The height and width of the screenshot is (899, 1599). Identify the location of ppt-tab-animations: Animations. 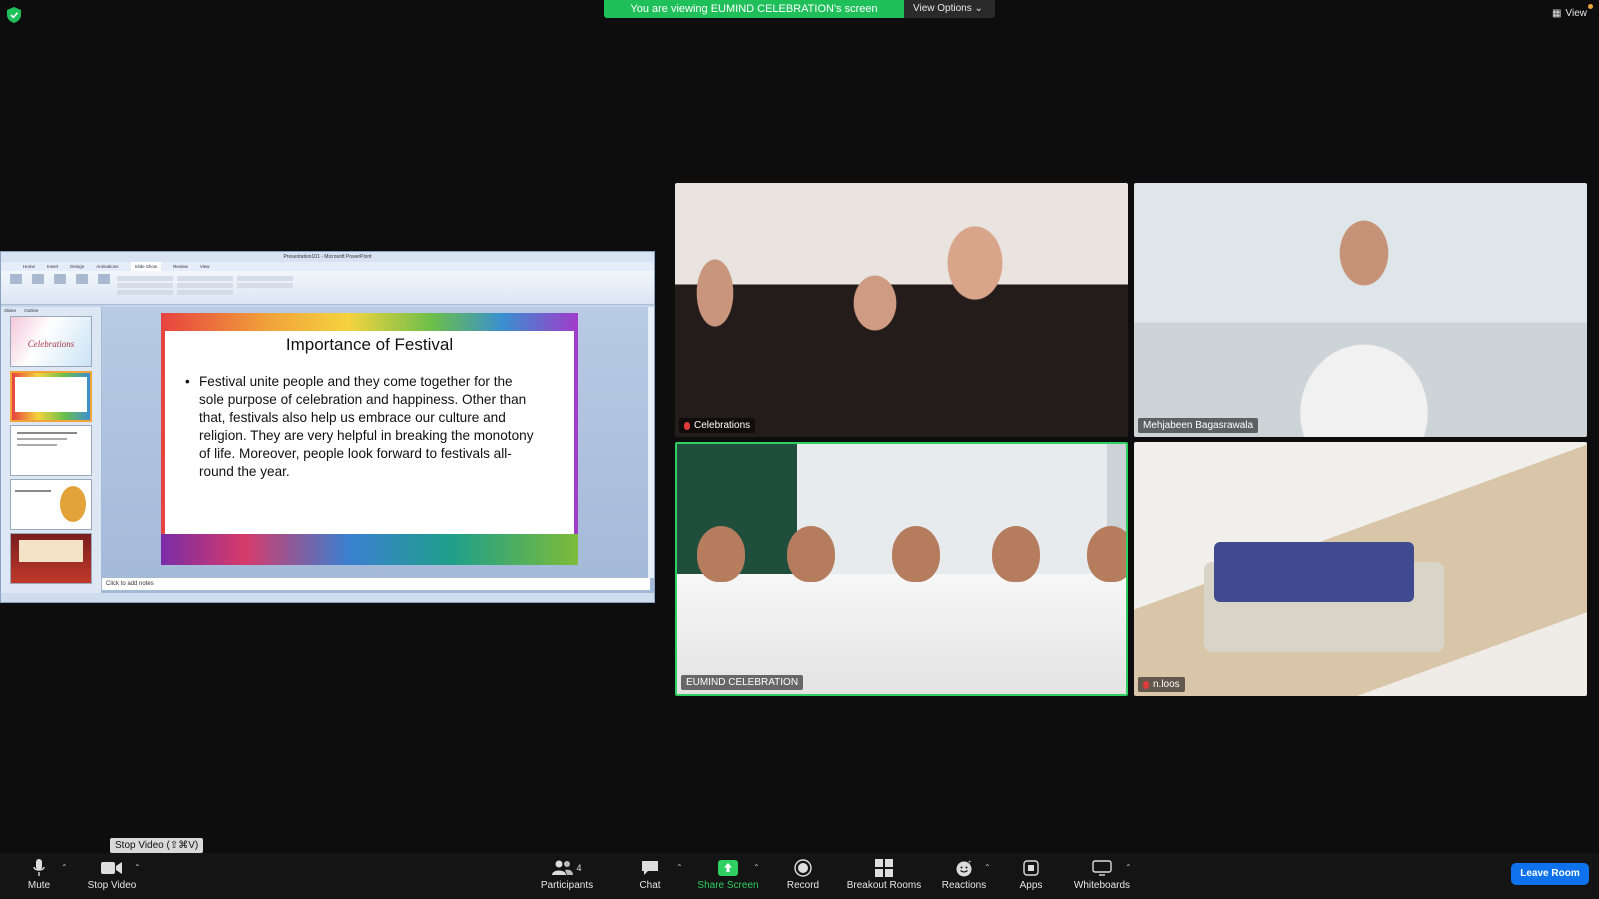
(107, 266).